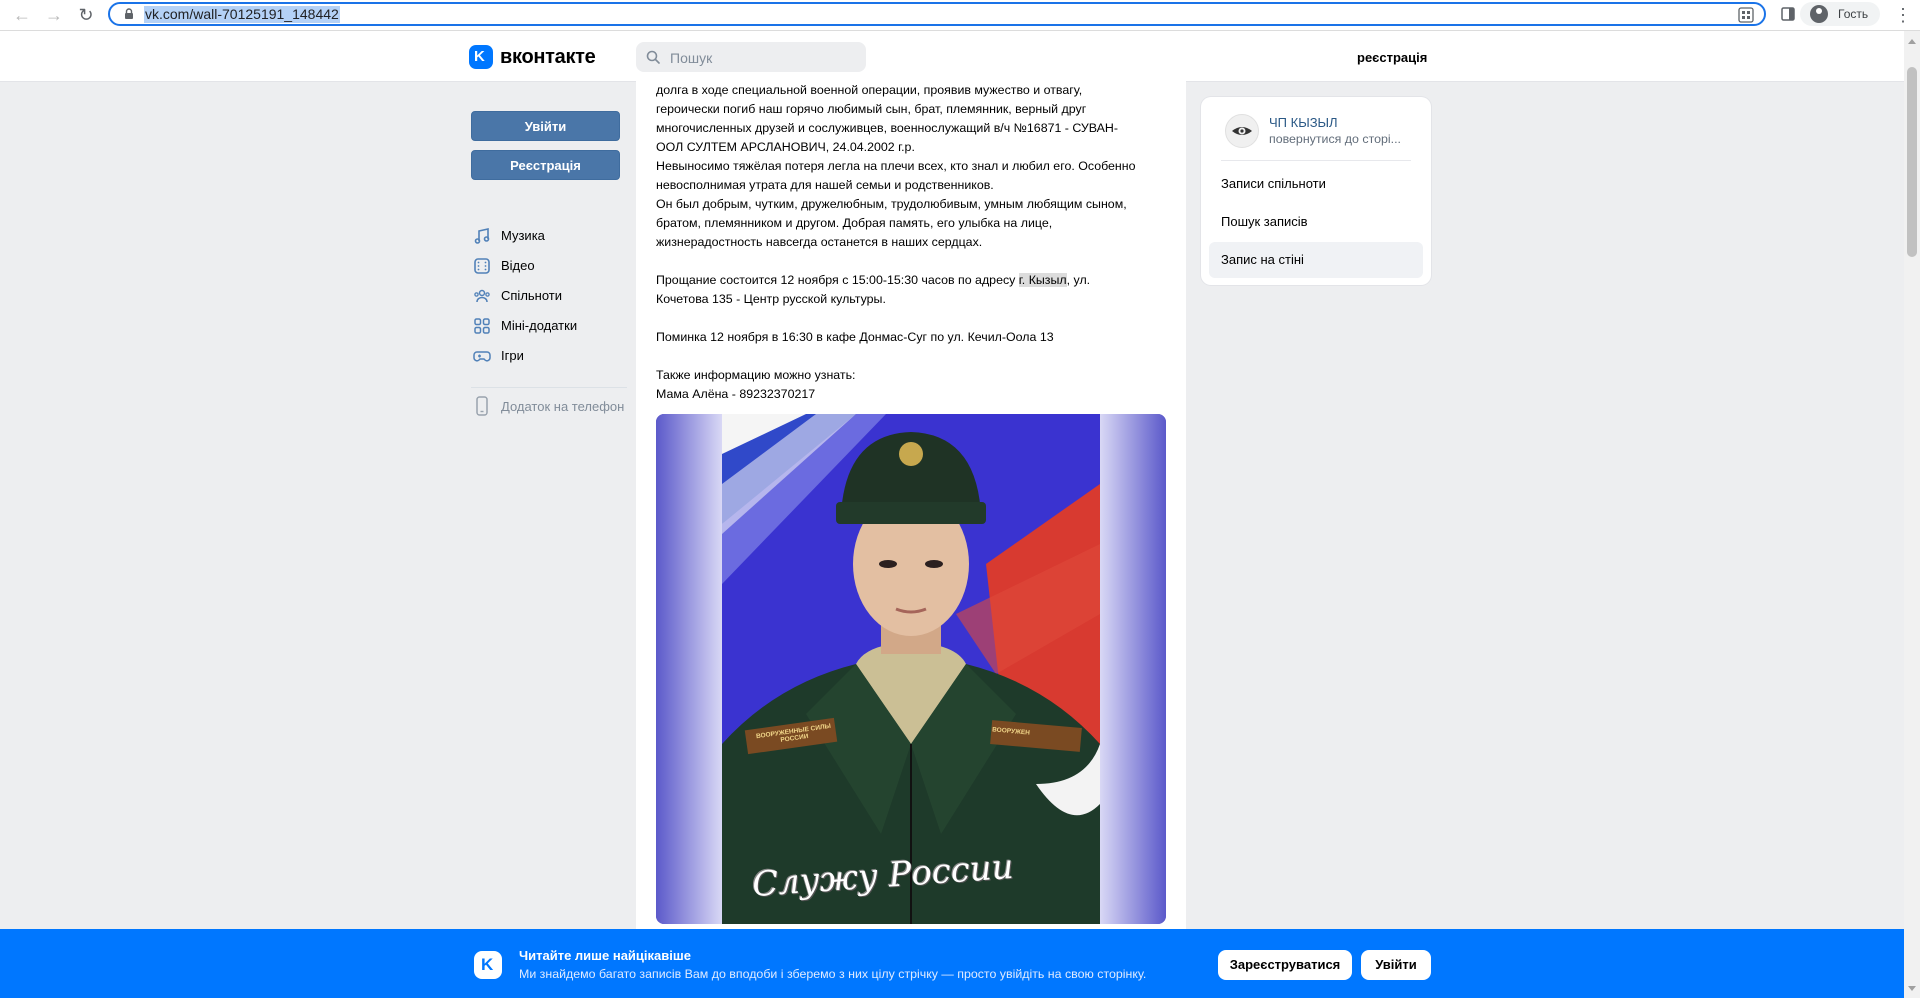  I want to click on apps-icon, so click(482, 326).